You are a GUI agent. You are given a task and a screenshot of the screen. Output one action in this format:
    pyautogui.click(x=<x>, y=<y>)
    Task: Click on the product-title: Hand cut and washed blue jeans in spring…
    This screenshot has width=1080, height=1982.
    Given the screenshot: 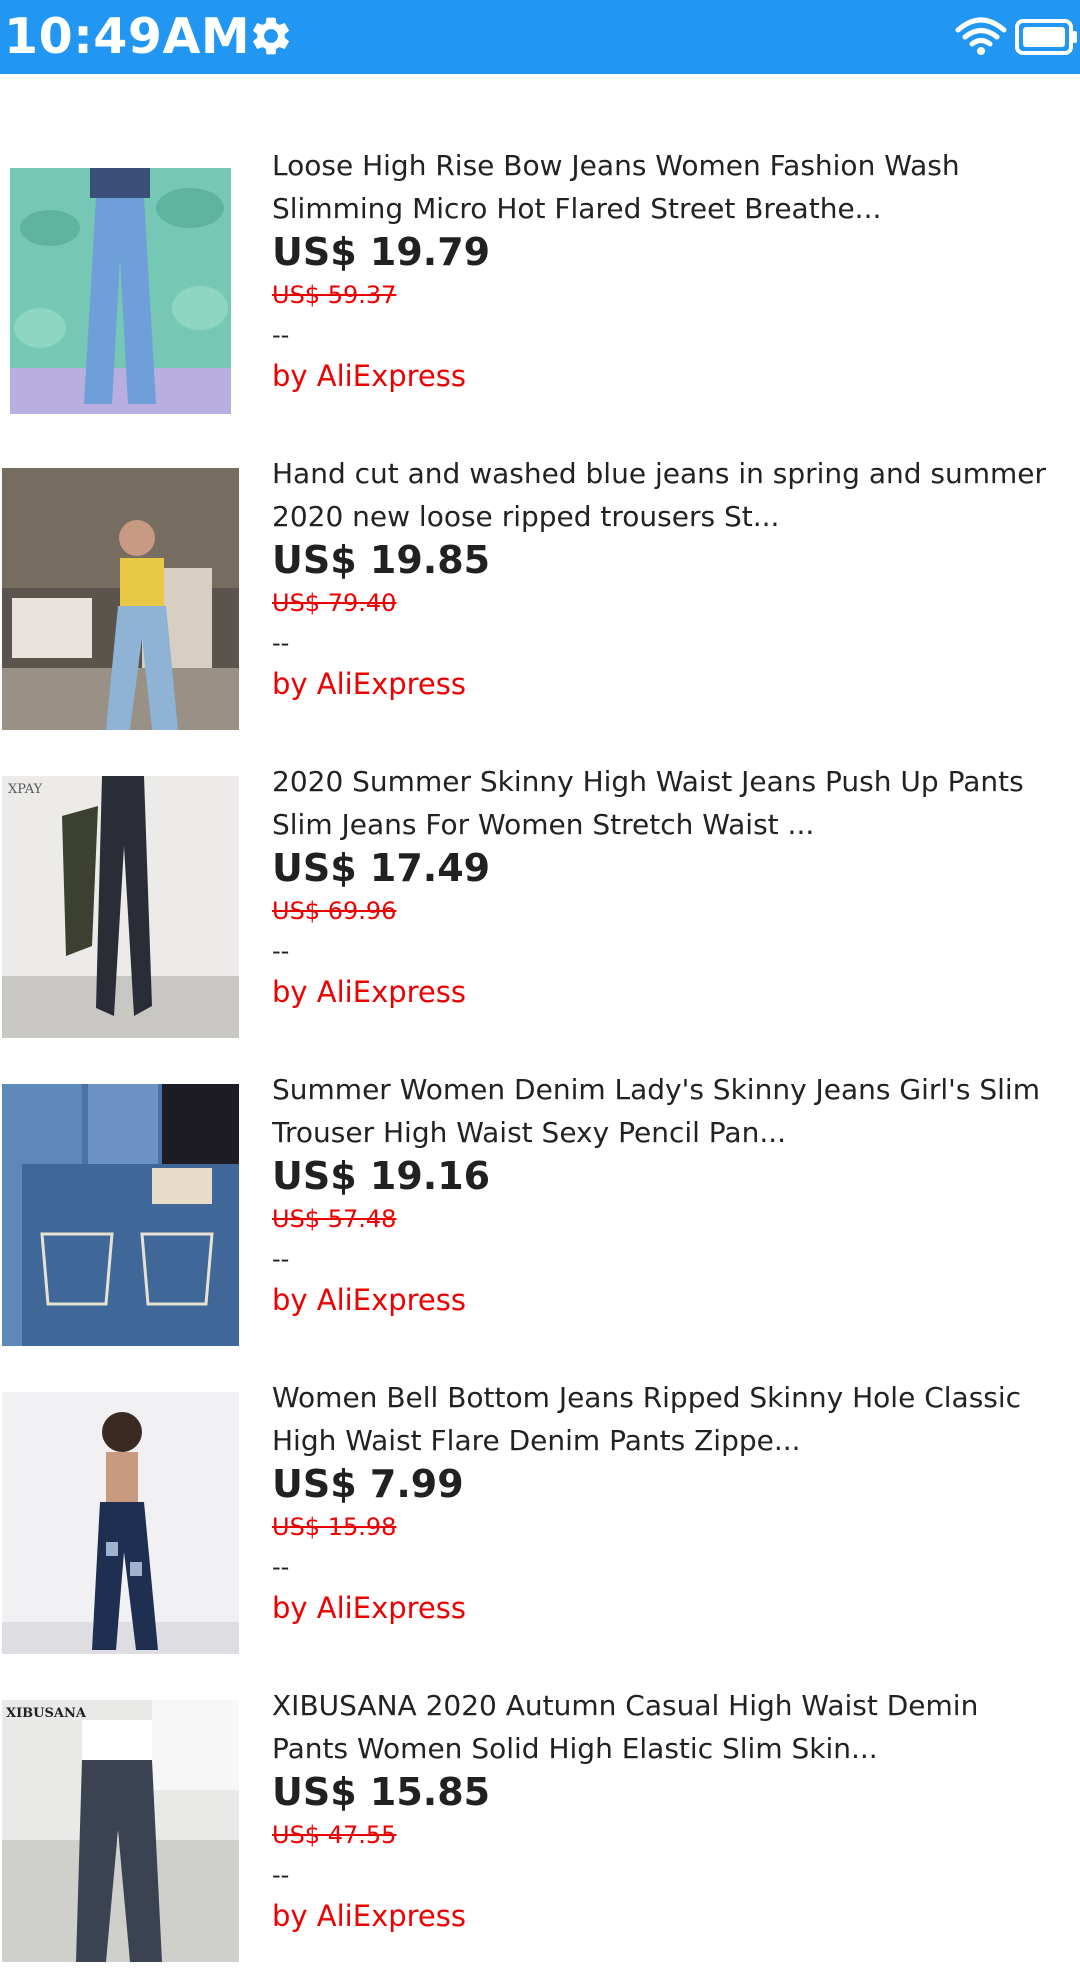 What is the action you would take?
    pyautogui.click(x=674, y=495)
    